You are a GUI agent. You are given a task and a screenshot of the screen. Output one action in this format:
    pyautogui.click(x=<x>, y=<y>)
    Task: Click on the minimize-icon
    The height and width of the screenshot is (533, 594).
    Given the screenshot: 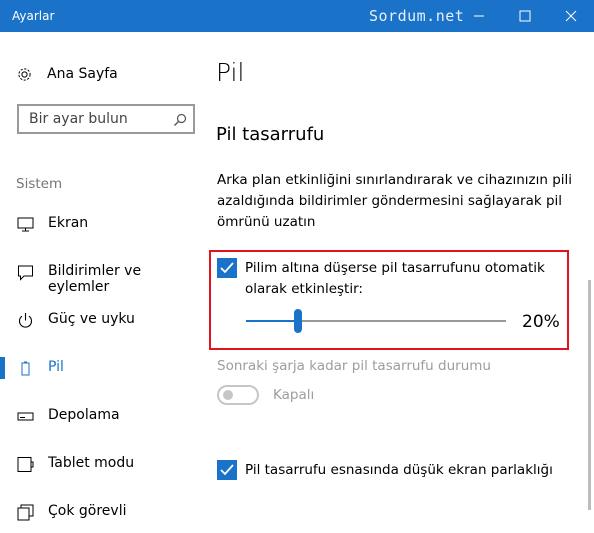 What is the action you would take?
    pyautogui.click(x=479, y=16)
    